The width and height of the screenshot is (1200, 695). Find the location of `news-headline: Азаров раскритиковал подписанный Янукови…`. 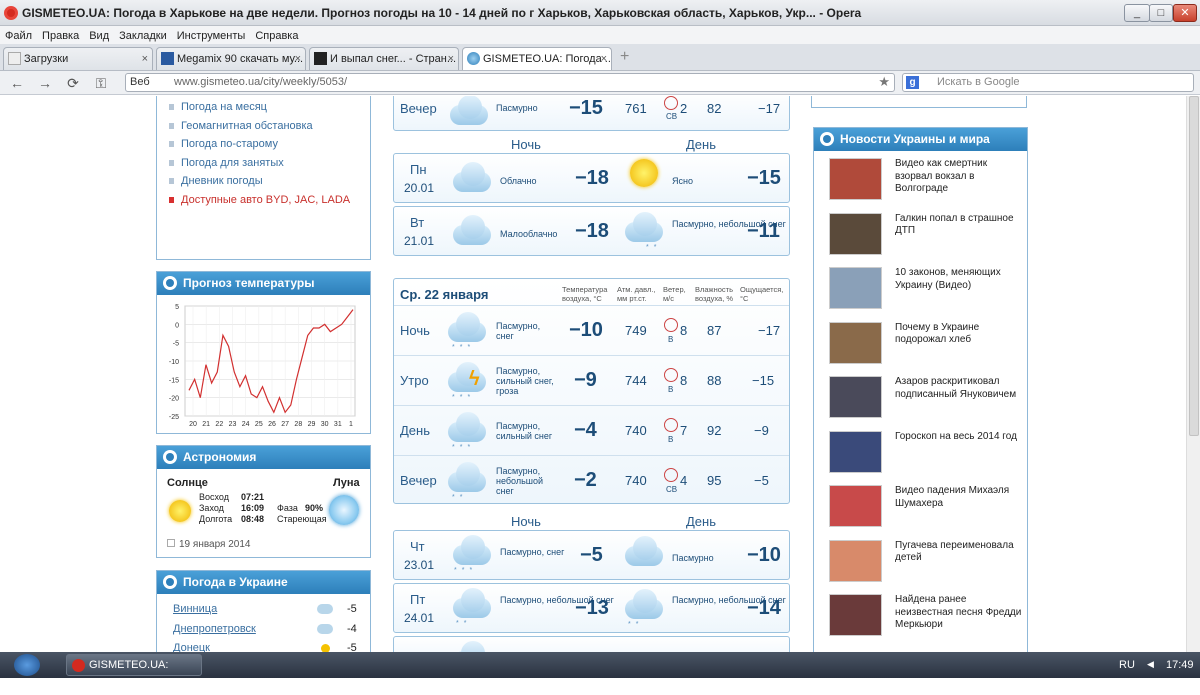

news-headline: Азаров раскритиковал подписанный Янукови… is located at coordinates (960, 388).